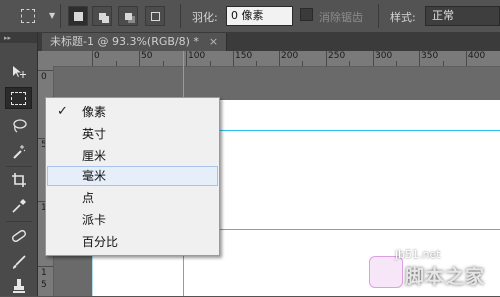 This screenshot has width=500, height=297. I want to click on new-selection-button, so click(78, 16).